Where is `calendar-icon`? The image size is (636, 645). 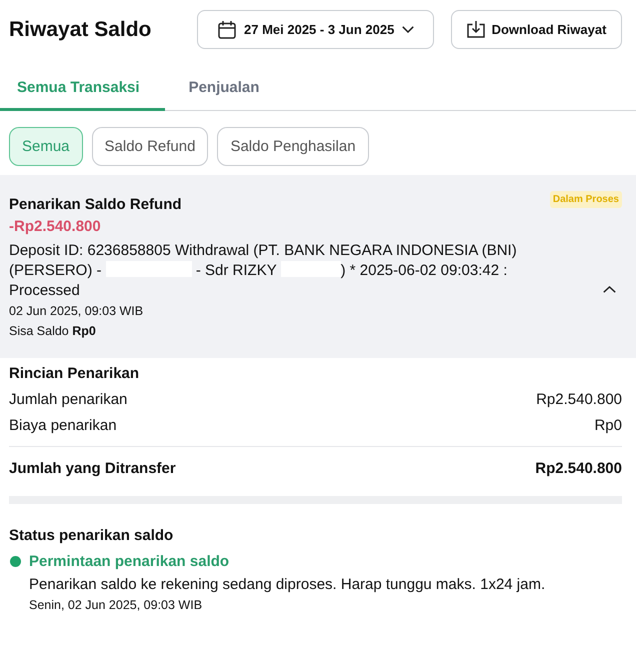
calendar-icon is located at coordinates (227, 29).